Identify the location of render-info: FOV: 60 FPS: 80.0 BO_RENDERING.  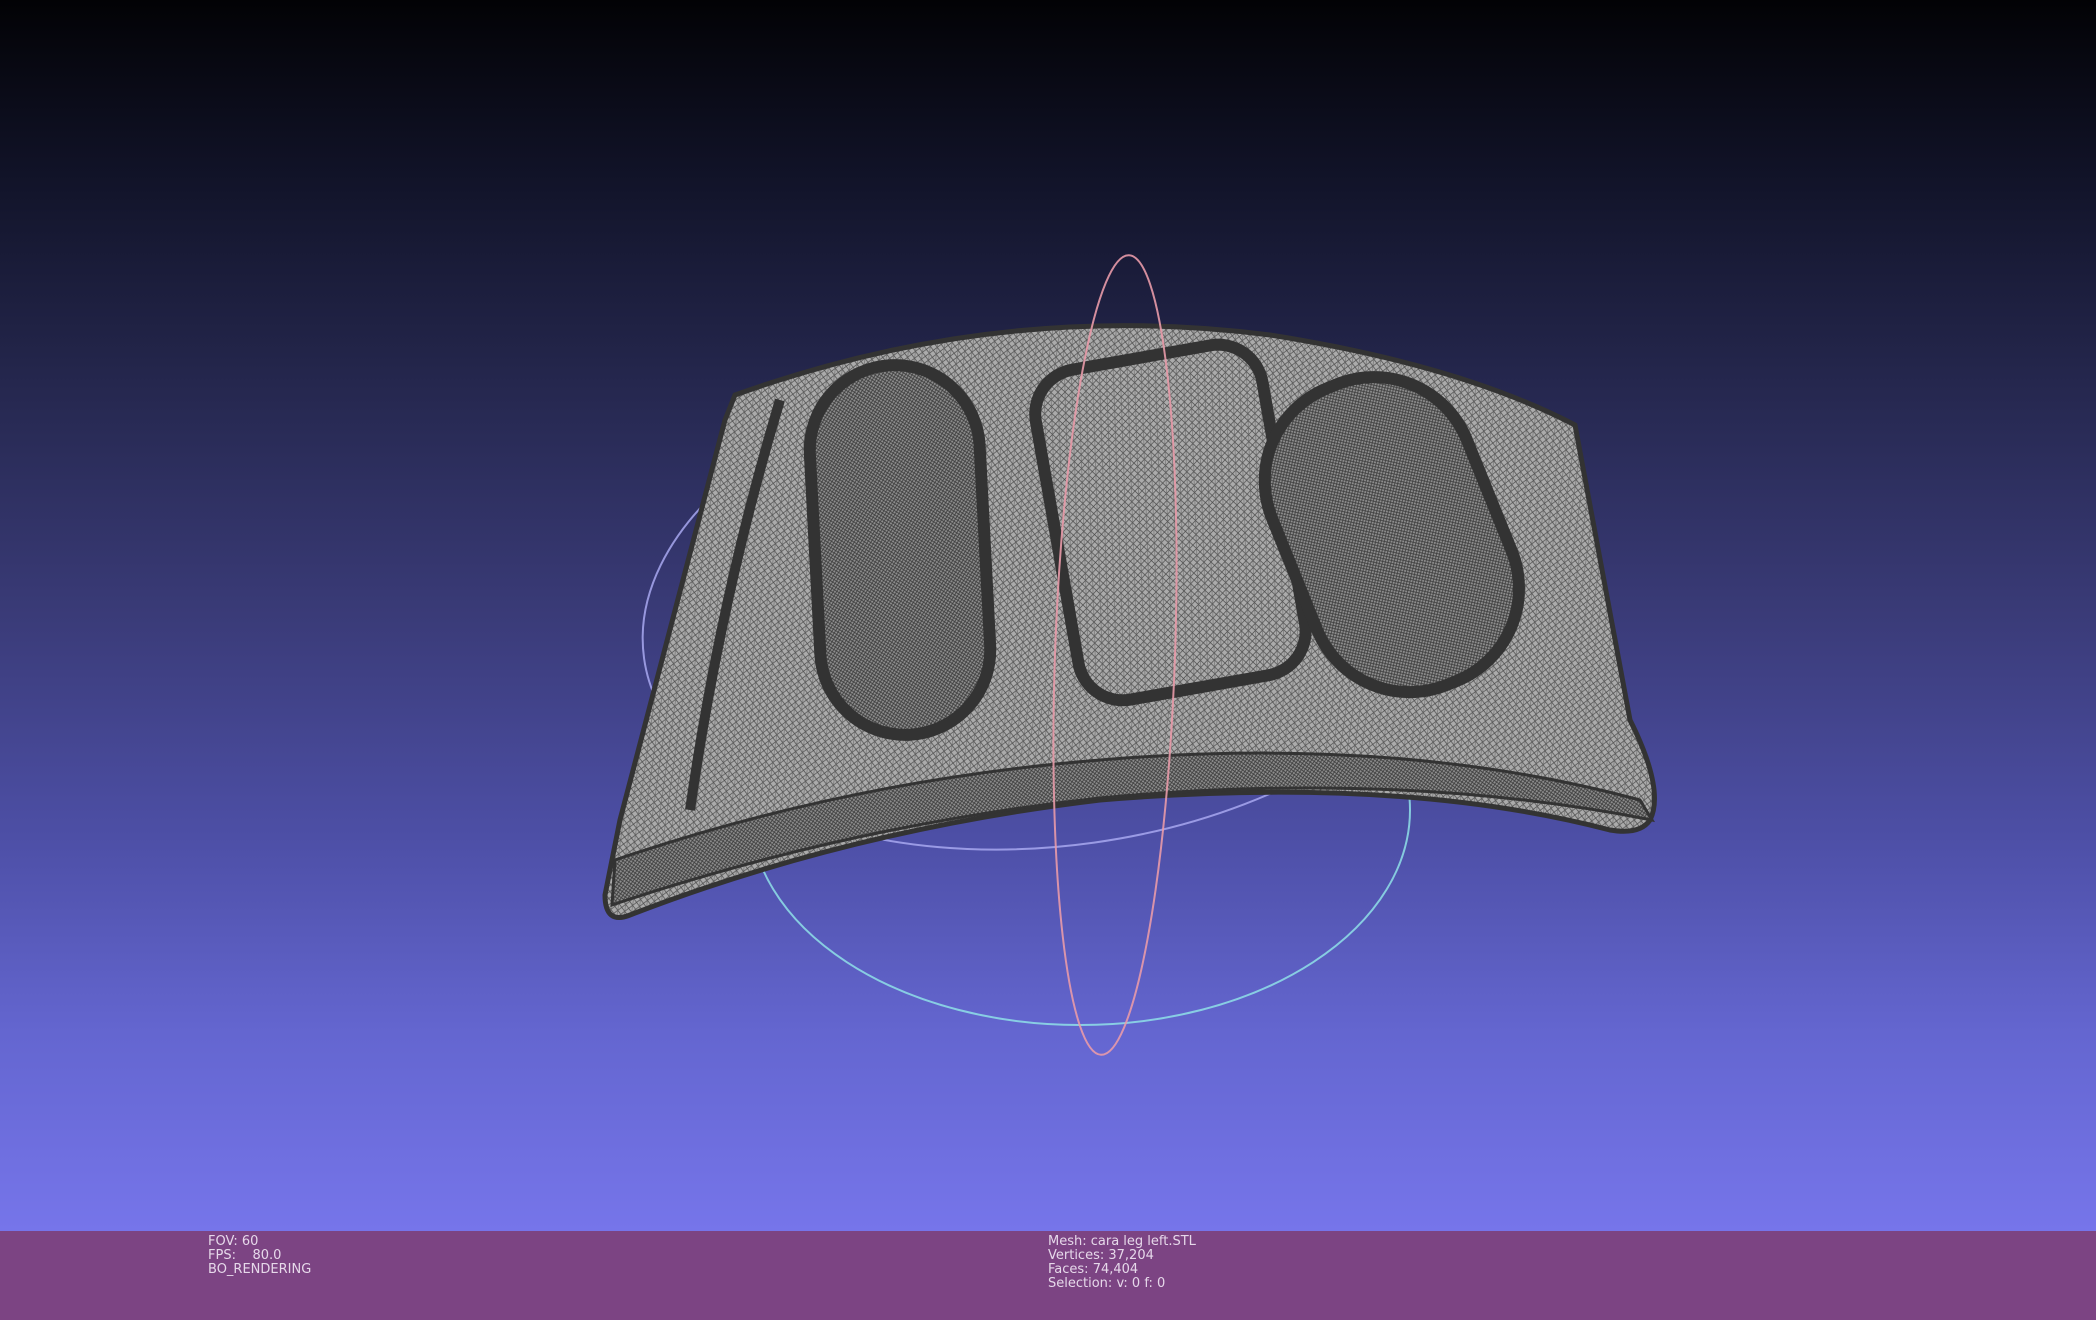
(259, 1256).